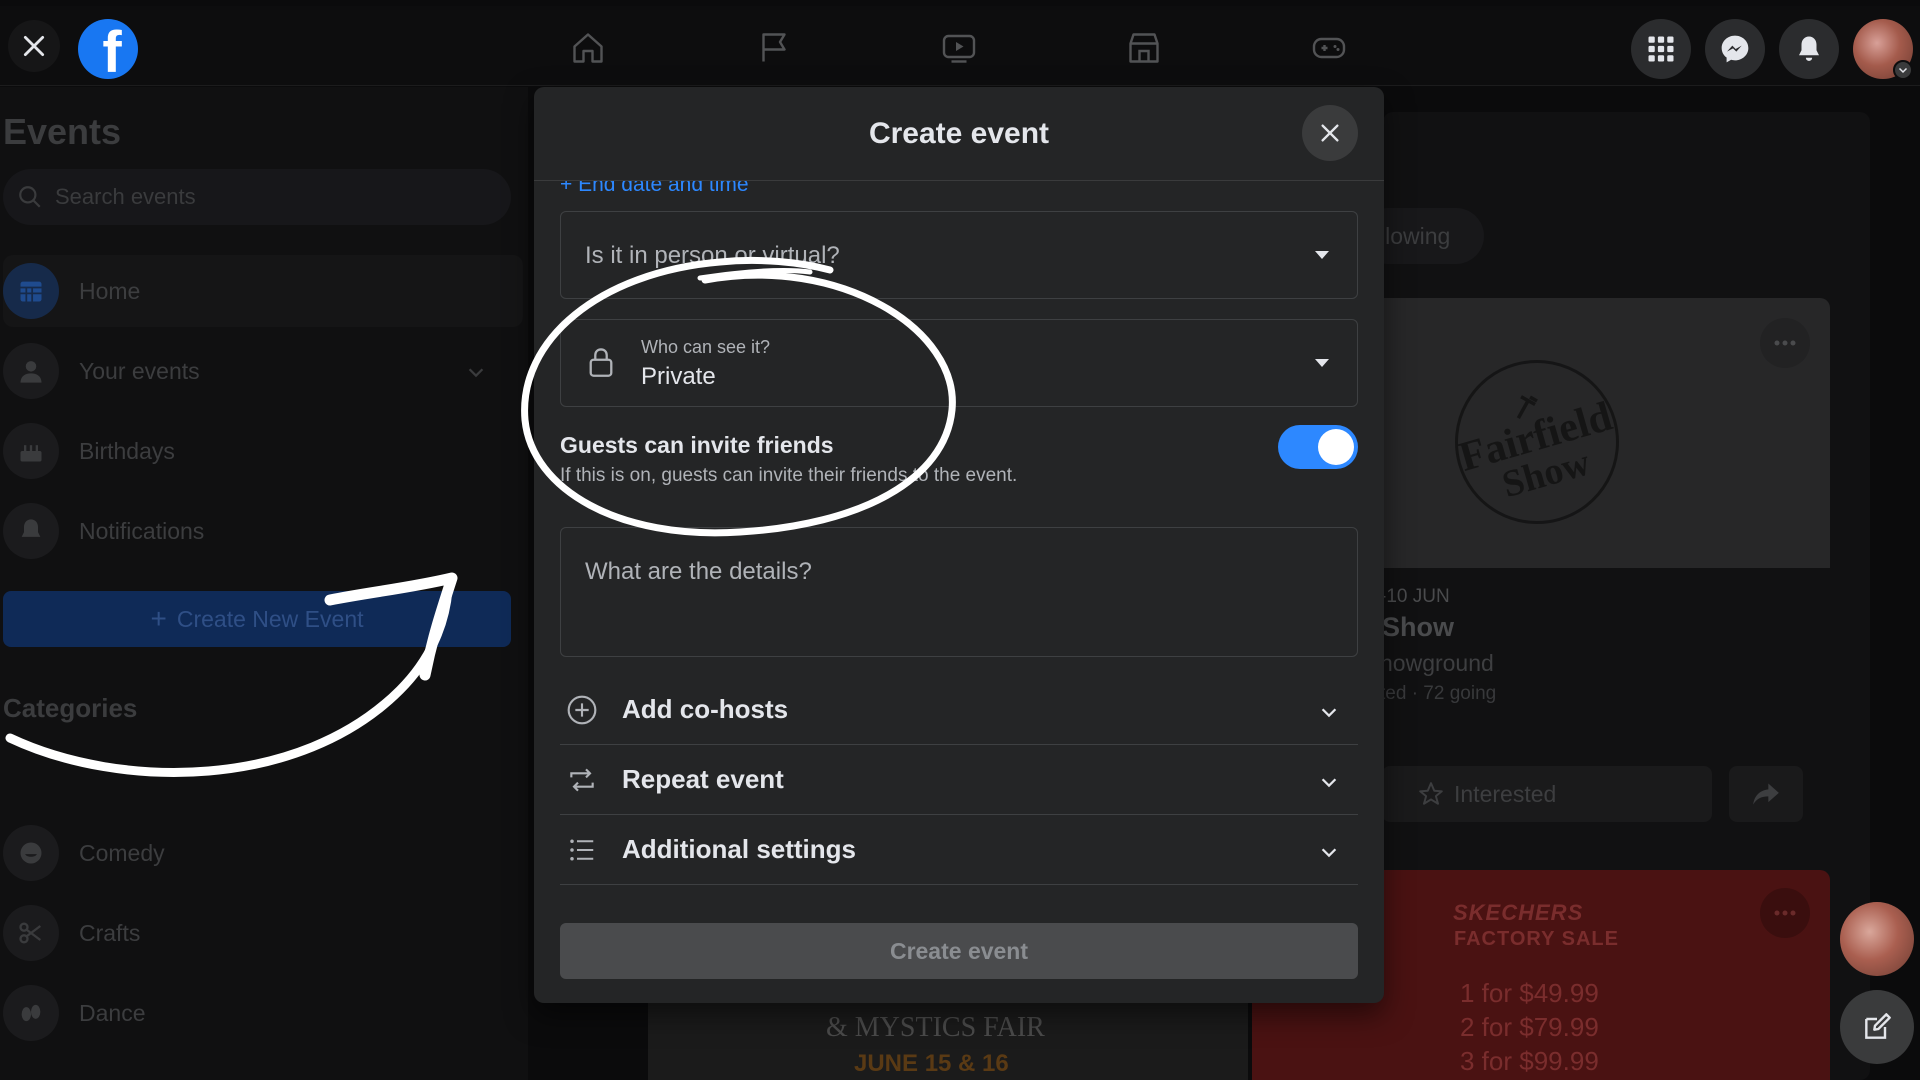 This screenshot has height=1080, width=1920. Describe the element at coordinates (270, 618) in the screenshot. I see `create-new-event-label: Create New Event` at that location.